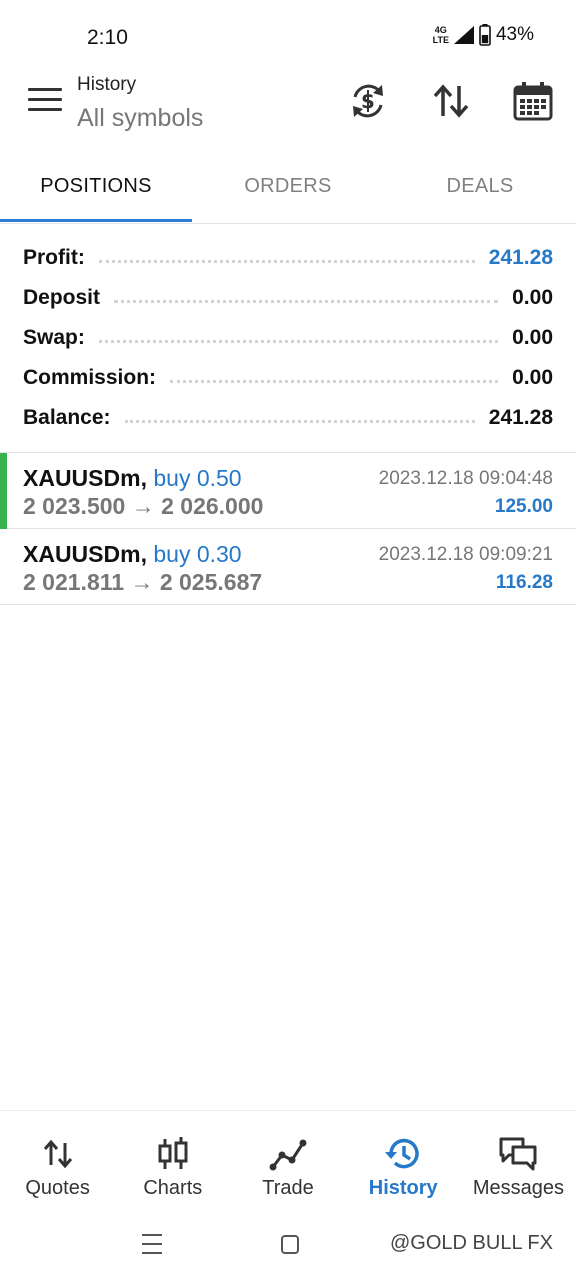 This screenshot has width=576, height=1280. I want to click on status-indicators: 4G LTE 43%, so click(483, 35).